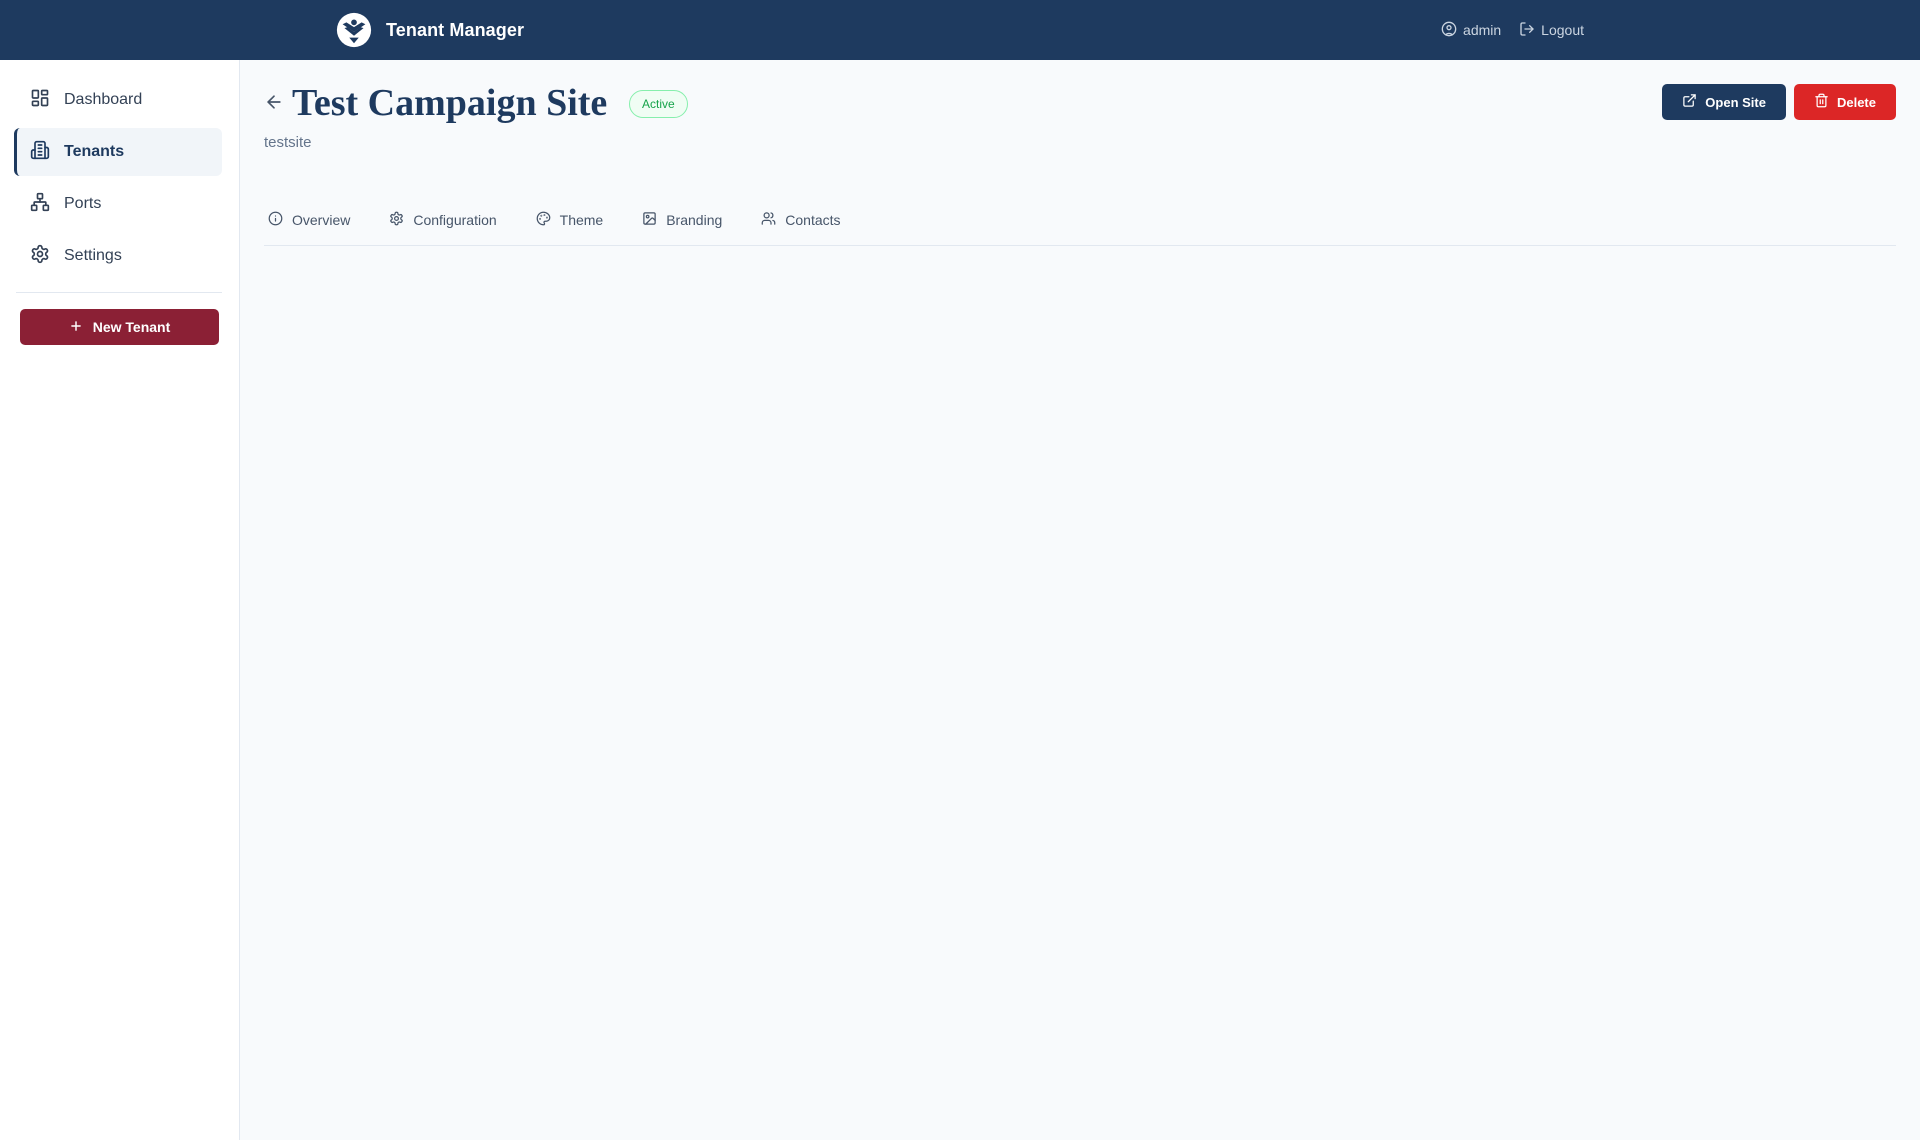 This screenshot has height=1140, width=1920. I want to click on sidebar-divider, so click(119, 292).